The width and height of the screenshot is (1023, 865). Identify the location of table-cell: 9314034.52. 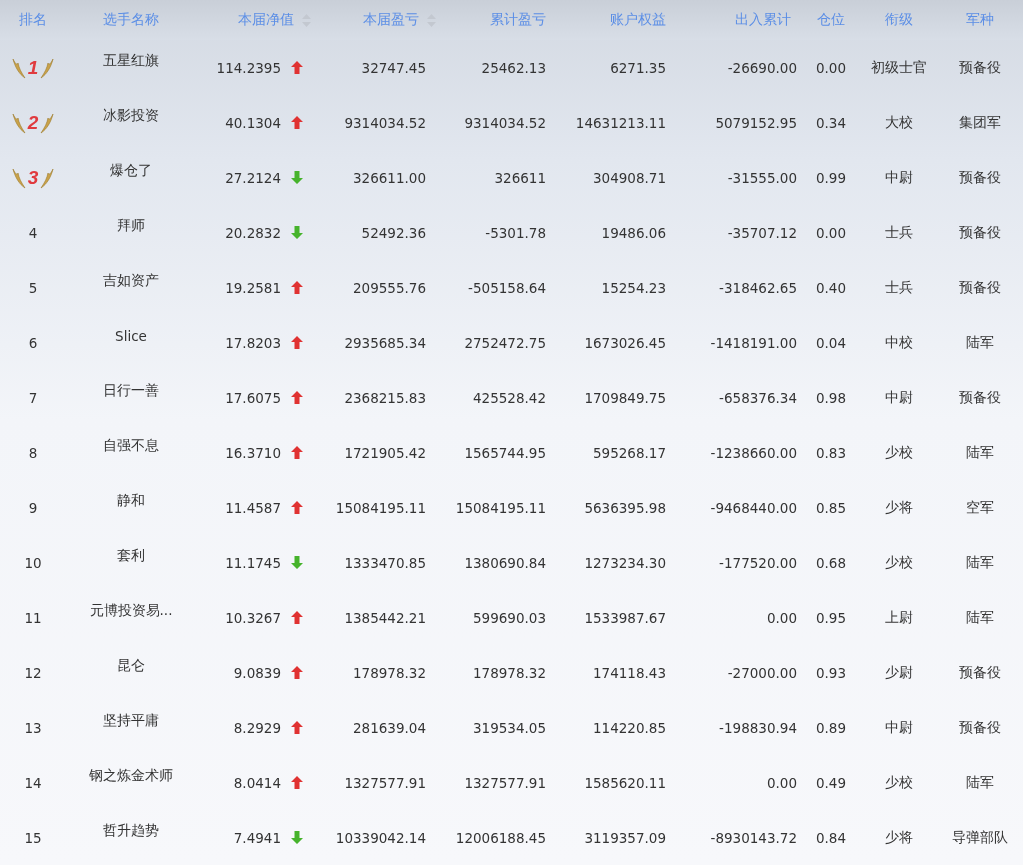
(385, 122).